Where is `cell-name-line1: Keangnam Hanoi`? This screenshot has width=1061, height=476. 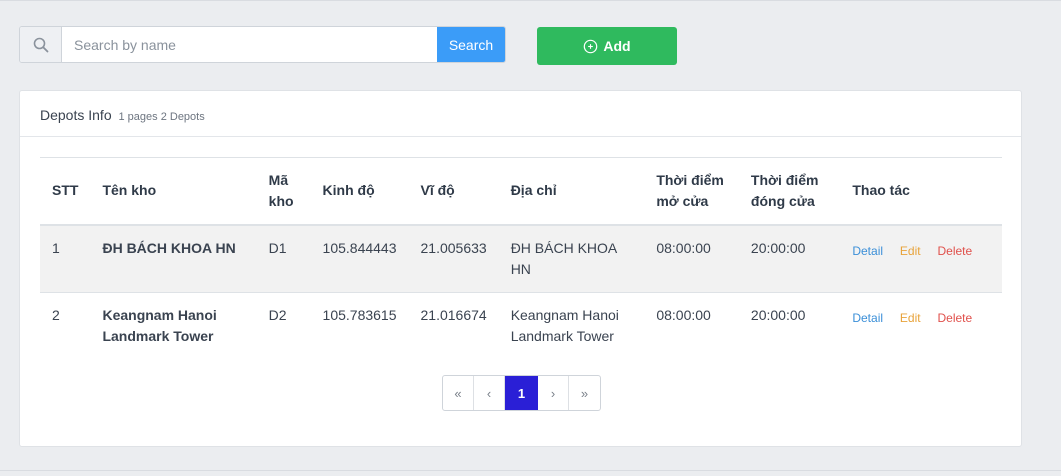 cell-name-line1: Keangnam Hanoi is located at coordinates (159, 314).